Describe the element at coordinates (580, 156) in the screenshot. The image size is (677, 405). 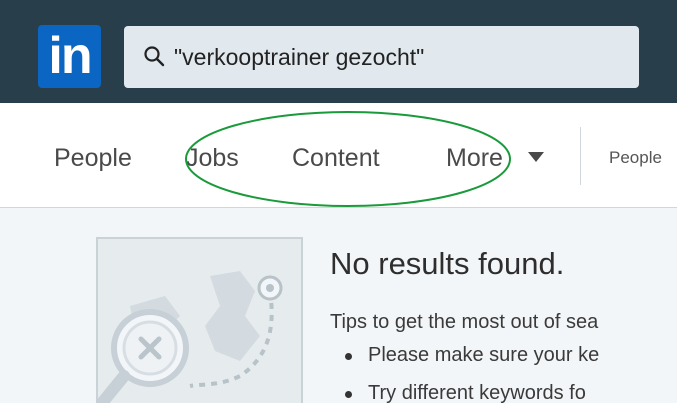
I see `nav-divider` at that location.